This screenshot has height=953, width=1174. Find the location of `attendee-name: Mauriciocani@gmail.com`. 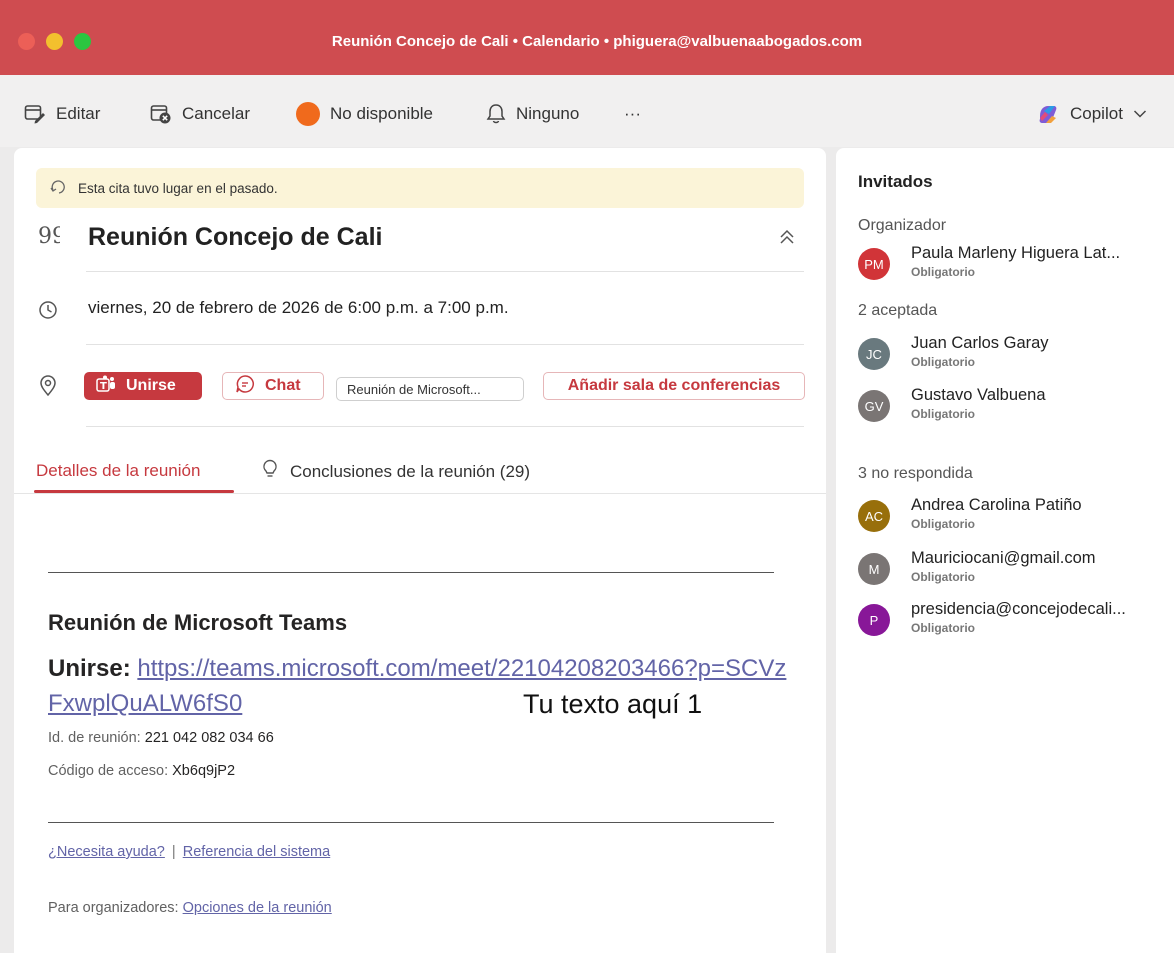

attendee-name: Mauriciocani@gmail.com is located at coordinates (1003, 558).